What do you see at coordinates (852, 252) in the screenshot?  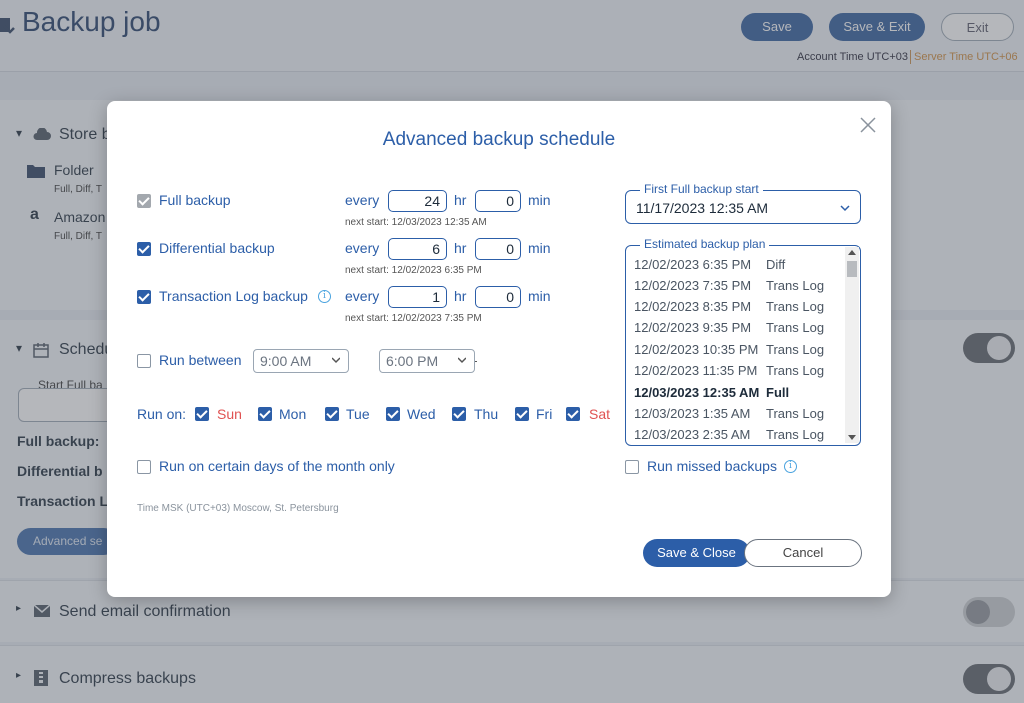 I see `scroll-up-icon` at bounding box center [852, 252].